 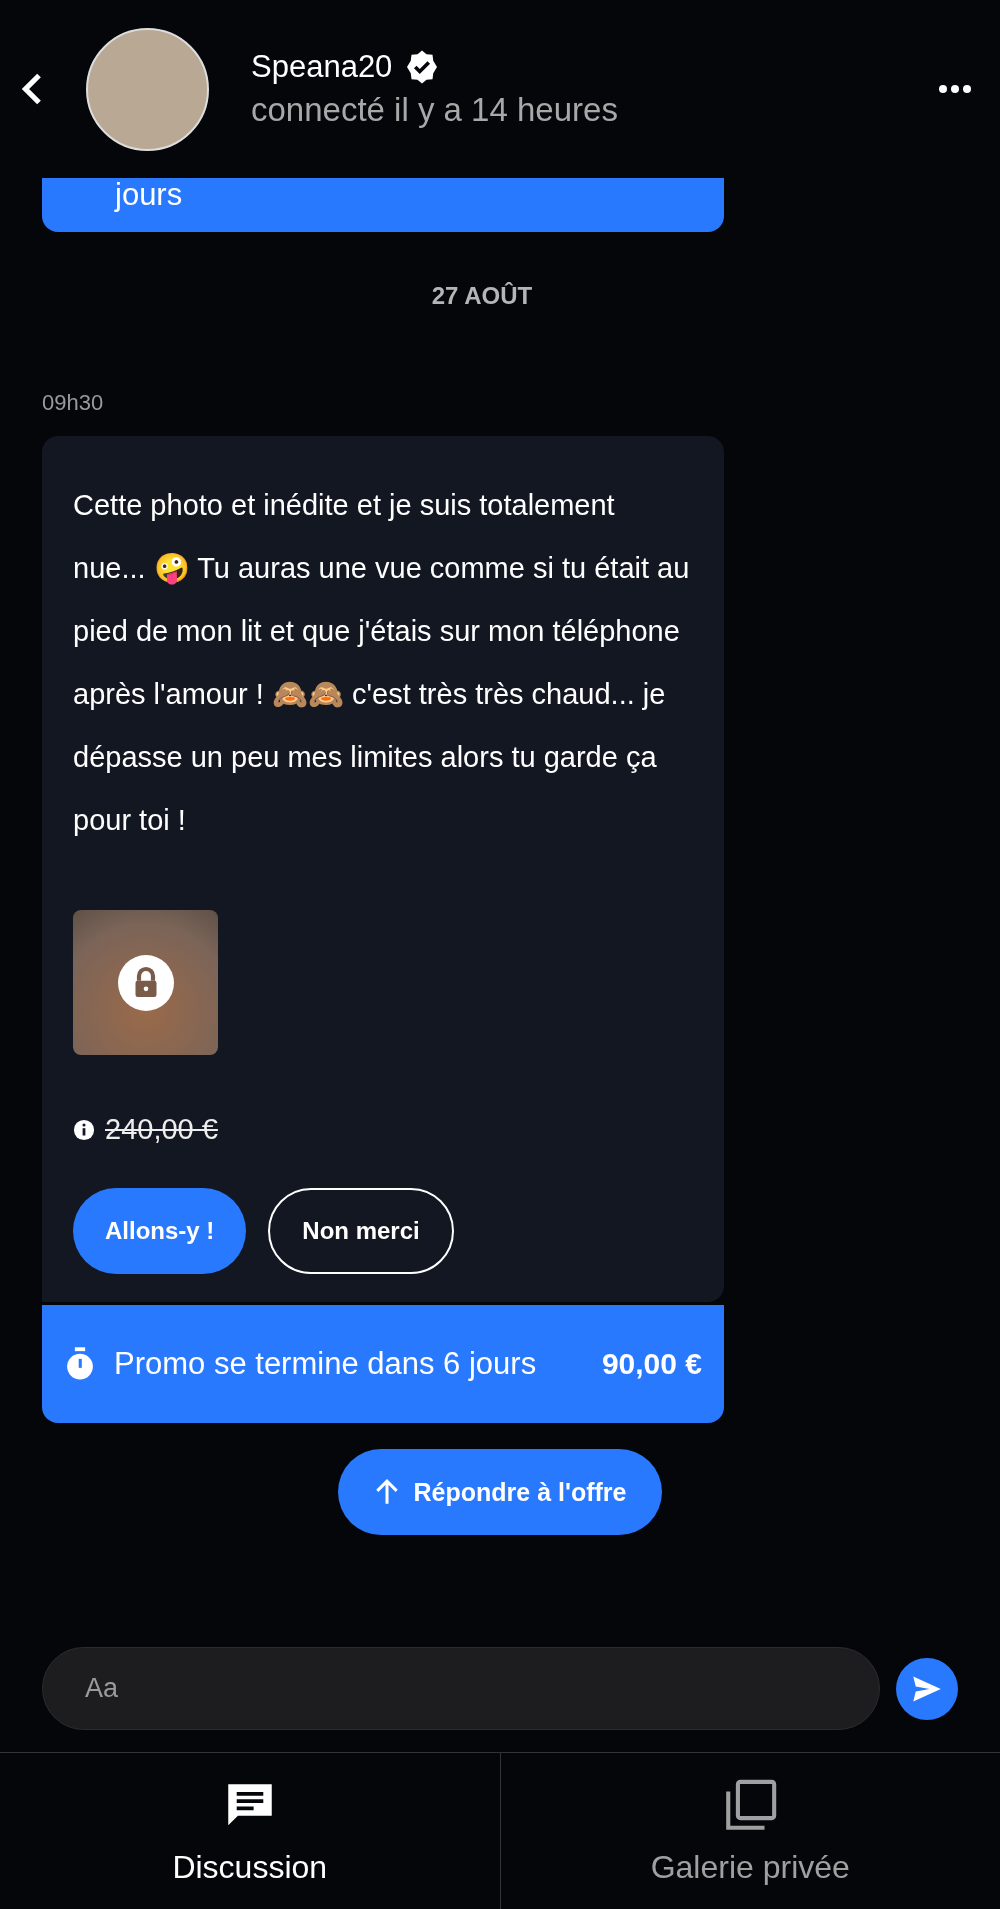 I want to click on reply-offer-button: Répondre à l'offre, so click(x=500, y=1492).